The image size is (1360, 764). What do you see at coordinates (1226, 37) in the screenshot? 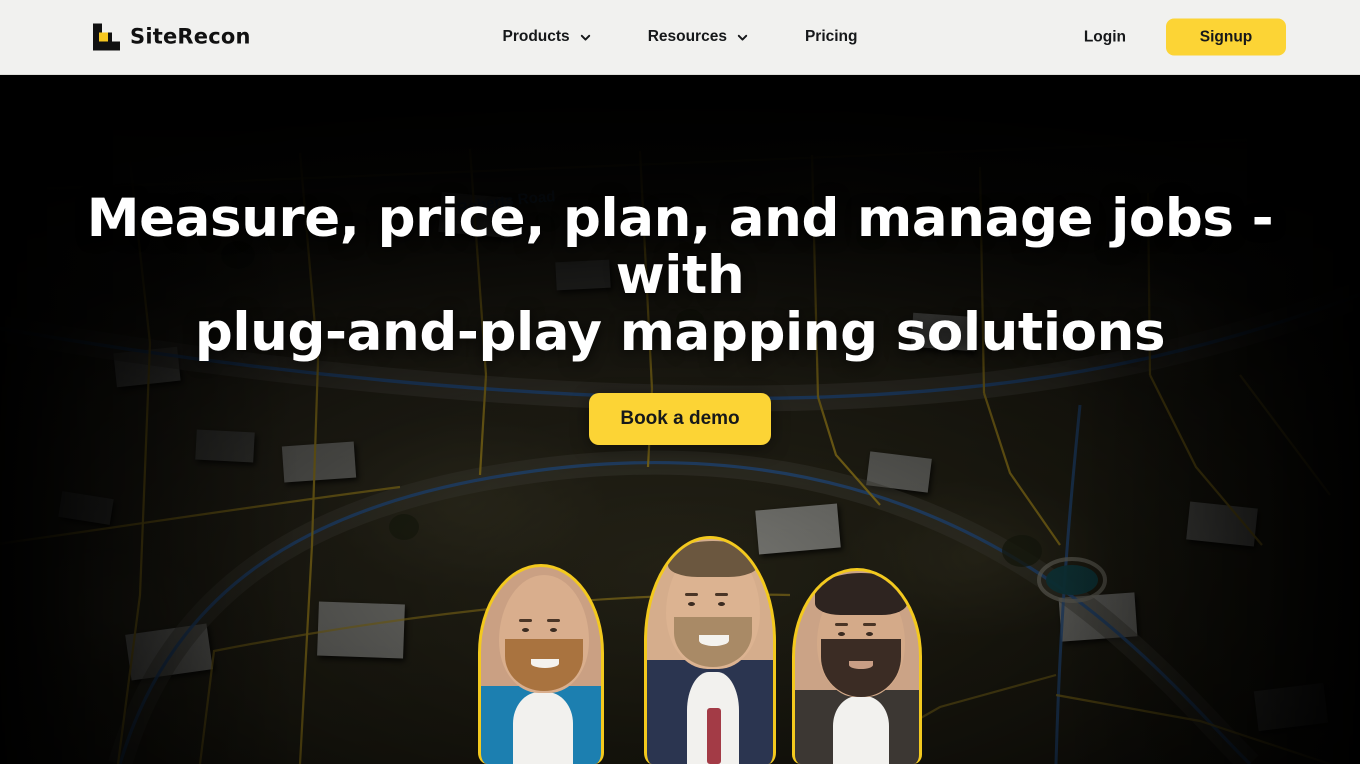
I see `signup-button: Signup` at bounding box center [1226, 37].